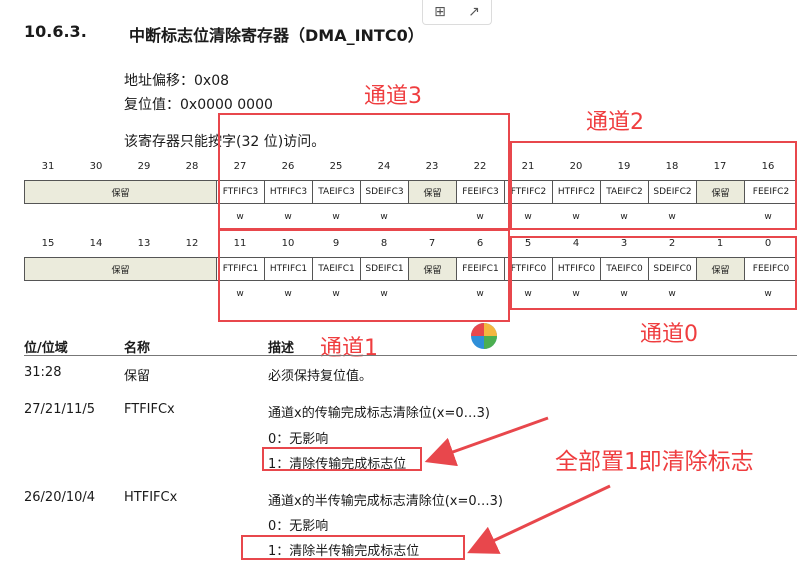 The height and width of the screenshot is (566, 797). I want to click on annotation-arrows, so click(517, 485).